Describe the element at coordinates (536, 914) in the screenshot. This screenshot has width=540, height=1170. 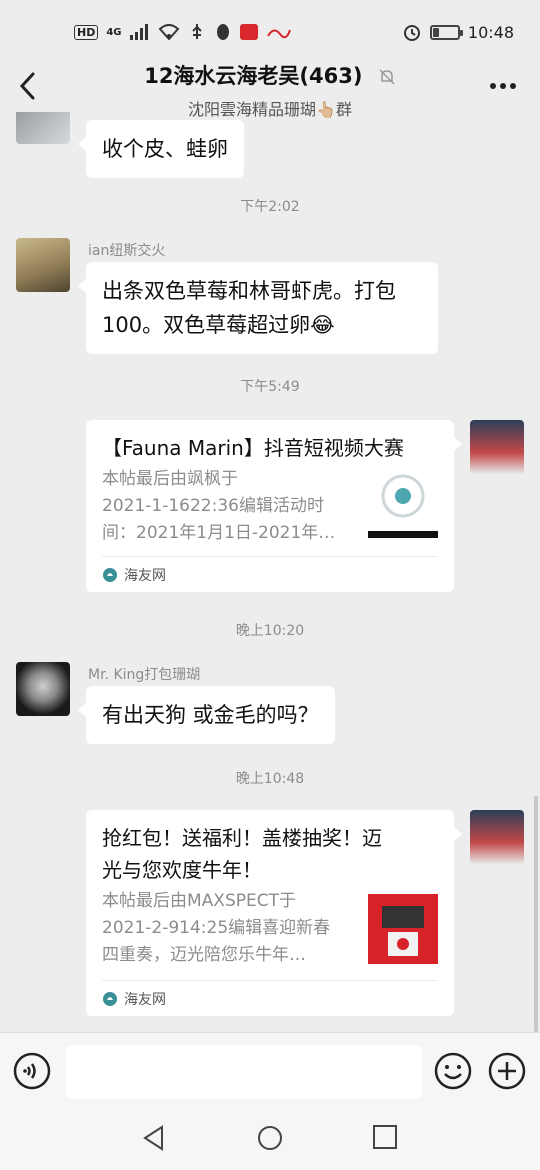
I see `scrollbar` at that location.